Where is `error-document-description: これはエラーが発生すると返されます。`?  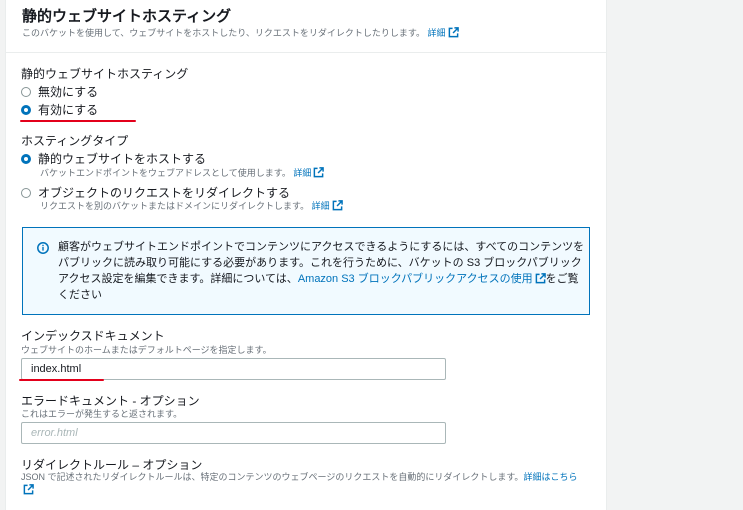
error-document-description: これはエラーが発生すると返されます。 is located at coordinates (102, 414).